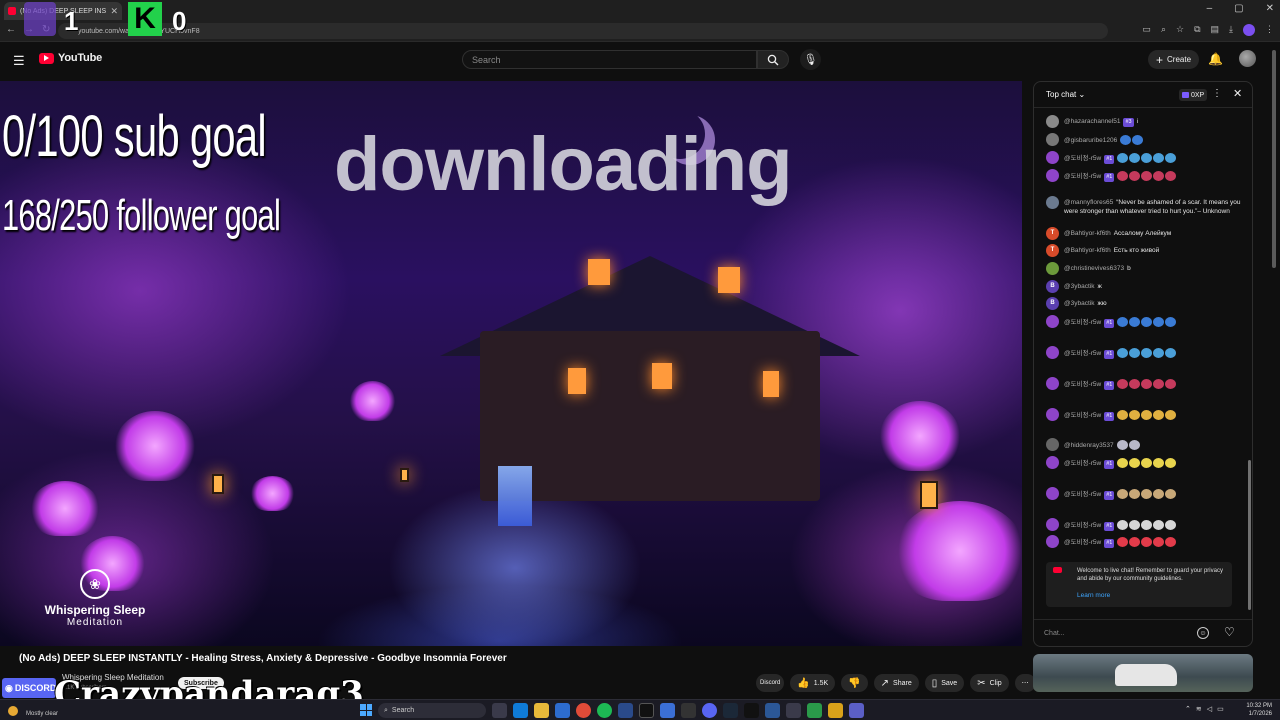 The image size is (1280, 720). Describe the element at coordinates (1203, 633) in the screenshot. I see `emoji-icon: ☺` at that location.